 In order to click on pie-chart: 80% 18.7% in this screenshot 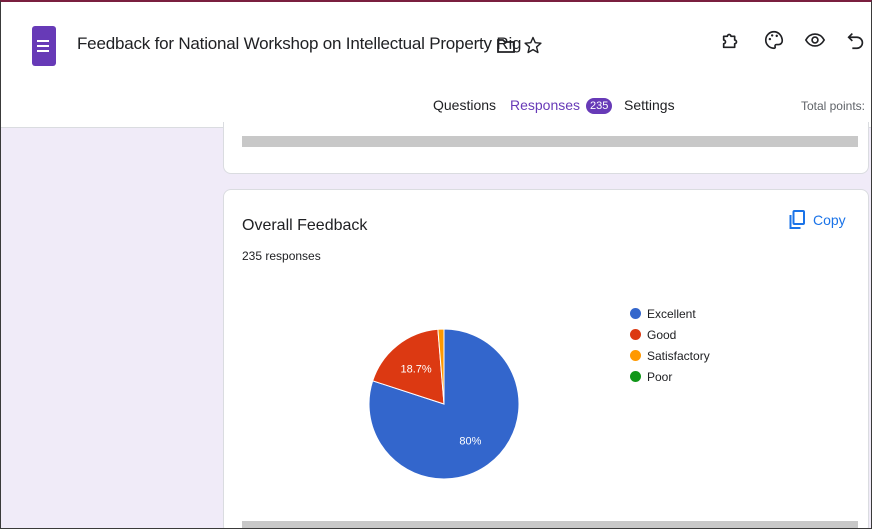, I will do `click(444, 404)`.